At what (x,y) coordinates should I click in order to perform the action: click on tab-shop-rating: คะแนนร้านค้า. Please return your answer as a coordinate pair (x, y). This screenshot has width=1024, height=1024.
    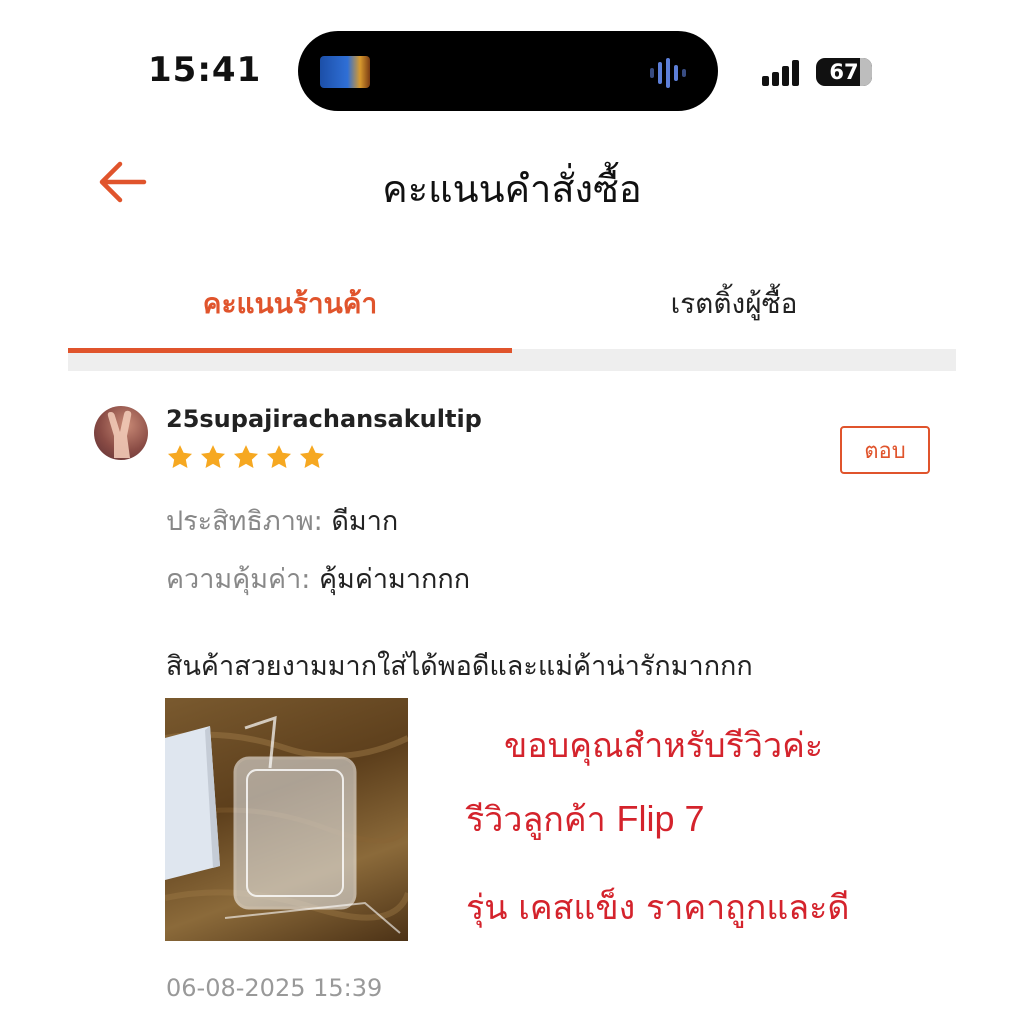
    Looking at the image, I should click on (290, 304).